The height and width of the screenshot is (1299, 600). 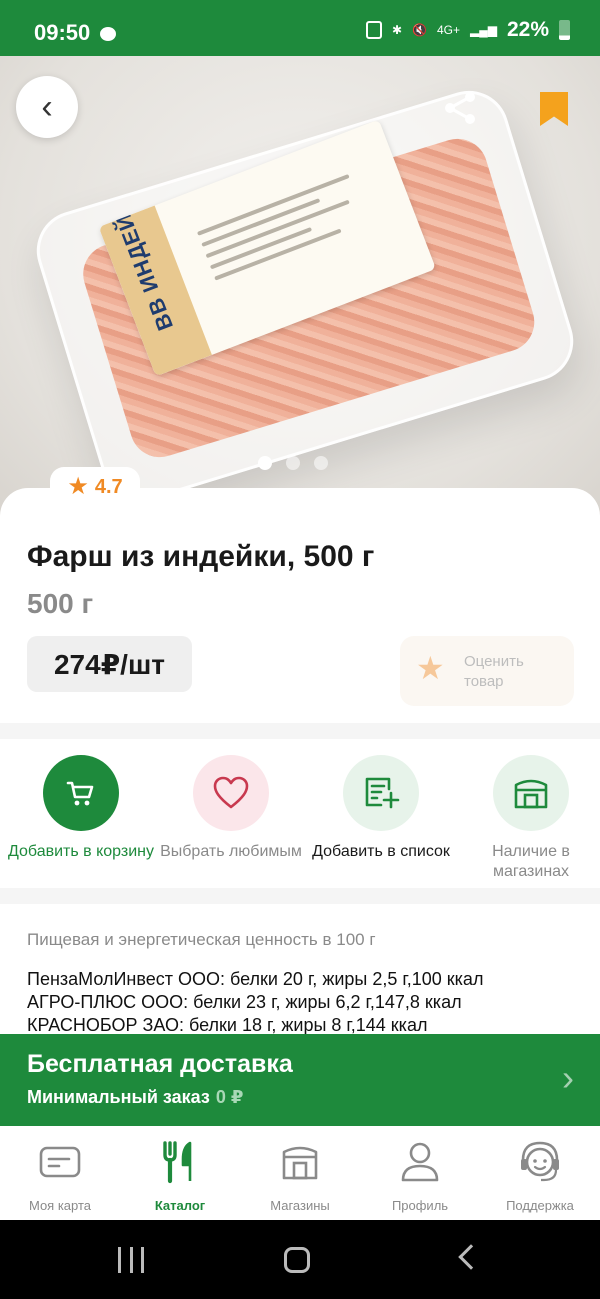 What do you see at coordinates (540, 1161) in the screenshot?
I see `support-icon` at bounding box center [540, 1161].